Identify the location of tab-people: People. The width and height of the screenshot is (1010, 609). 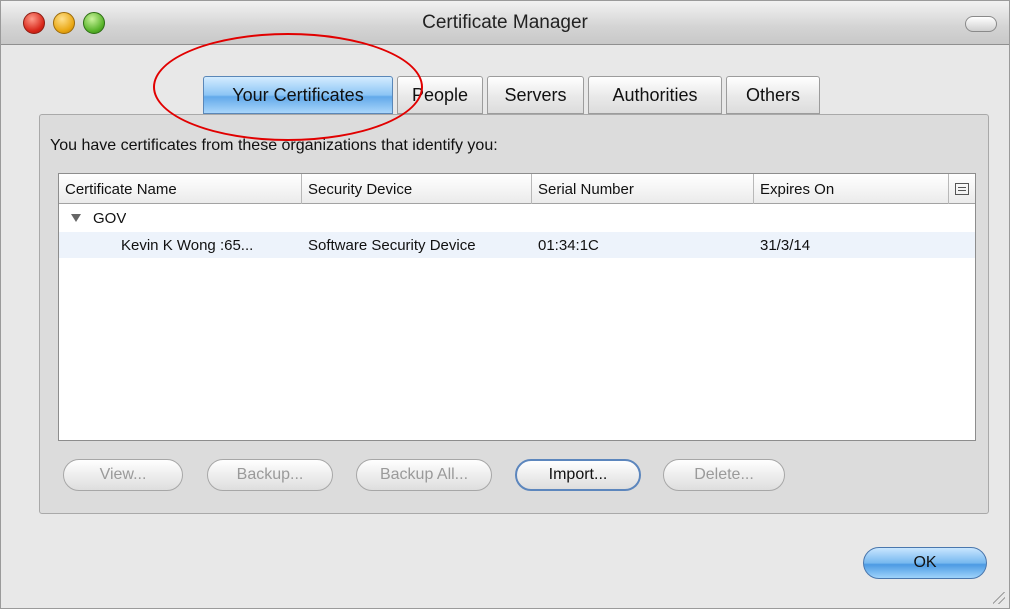
(440, 95).